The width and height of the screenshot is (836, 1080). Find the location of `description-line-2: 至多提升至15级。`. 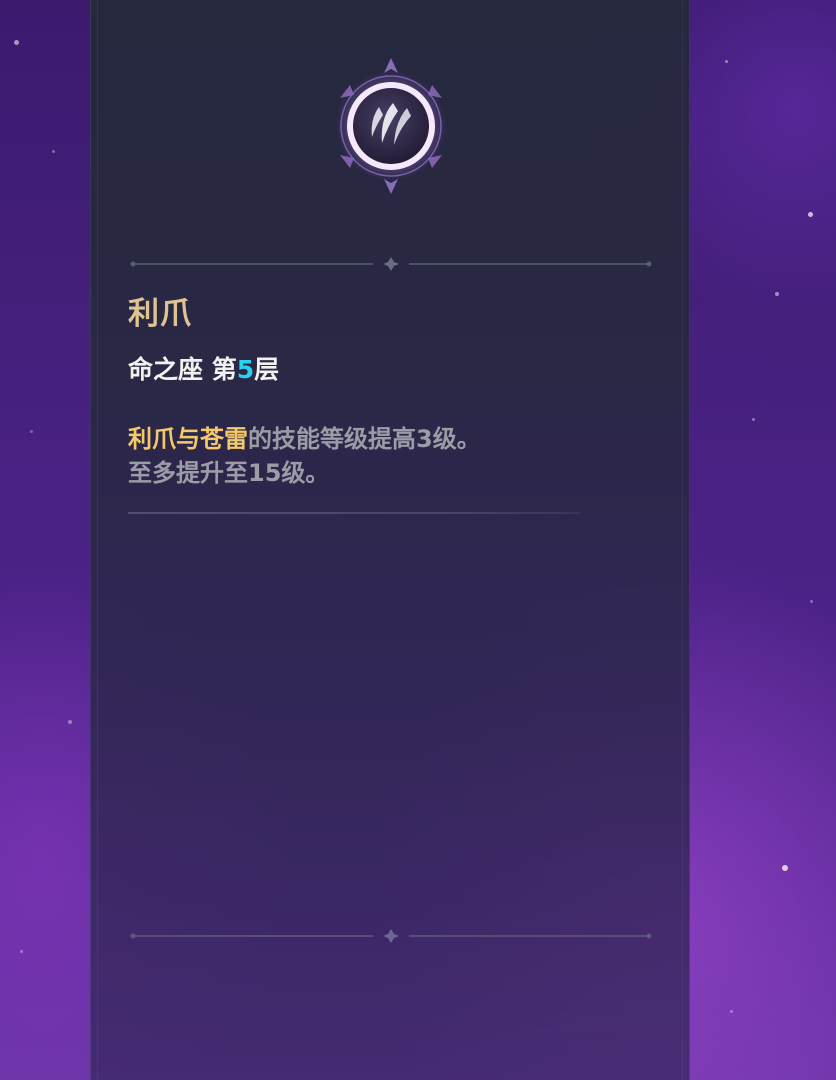

description-line-2: 至多提升至15级。 is located at coordinates (229, 473).